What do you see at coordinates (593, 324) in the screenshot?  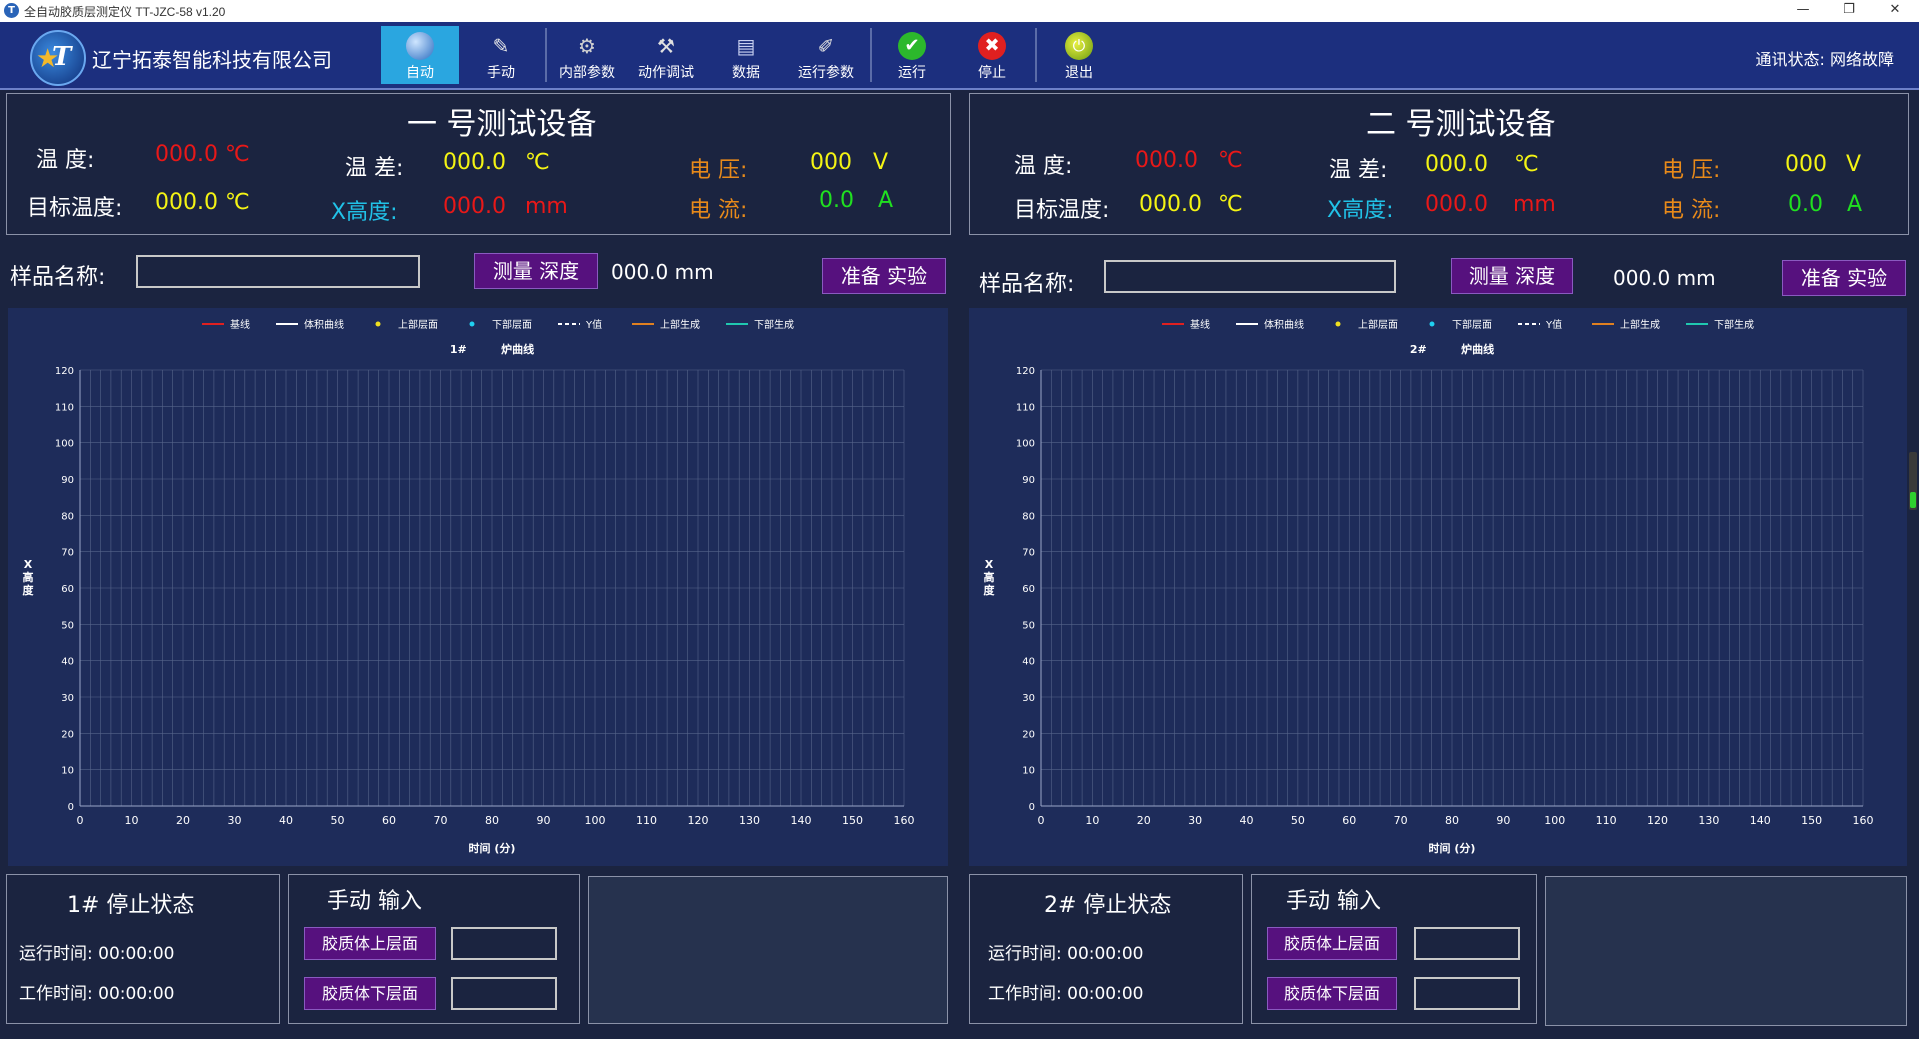 I see `legend-label: Y值` at bounding box center [593, 324].